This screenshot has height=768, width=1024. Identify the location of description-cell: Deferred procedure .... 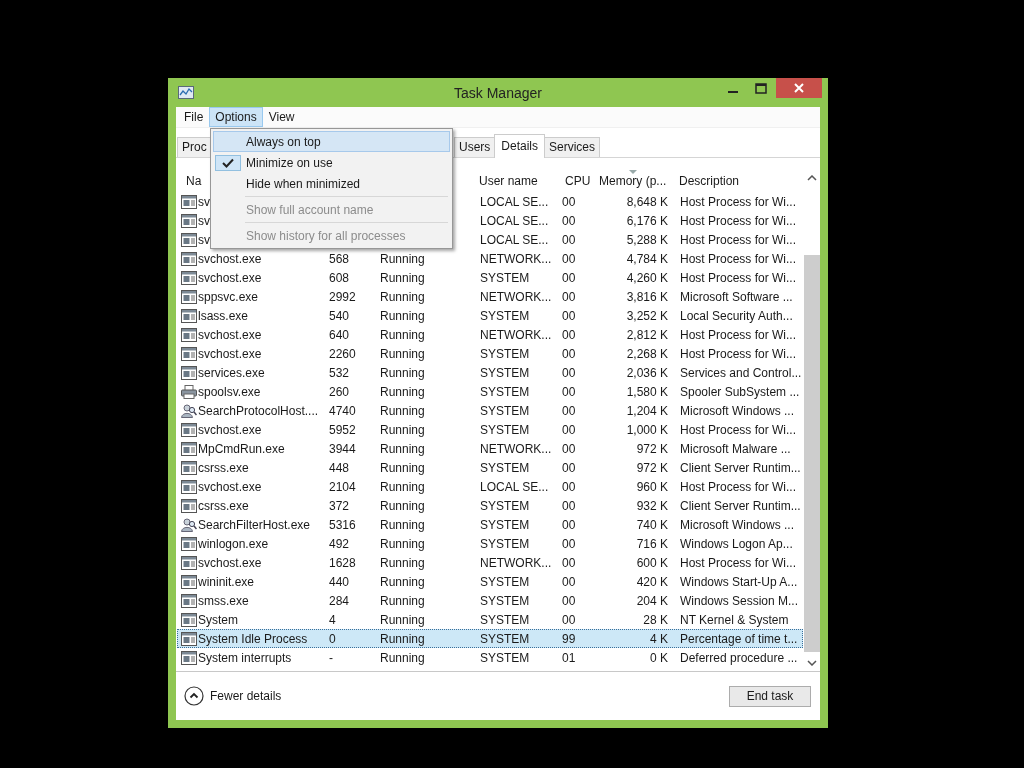
(739, 657).